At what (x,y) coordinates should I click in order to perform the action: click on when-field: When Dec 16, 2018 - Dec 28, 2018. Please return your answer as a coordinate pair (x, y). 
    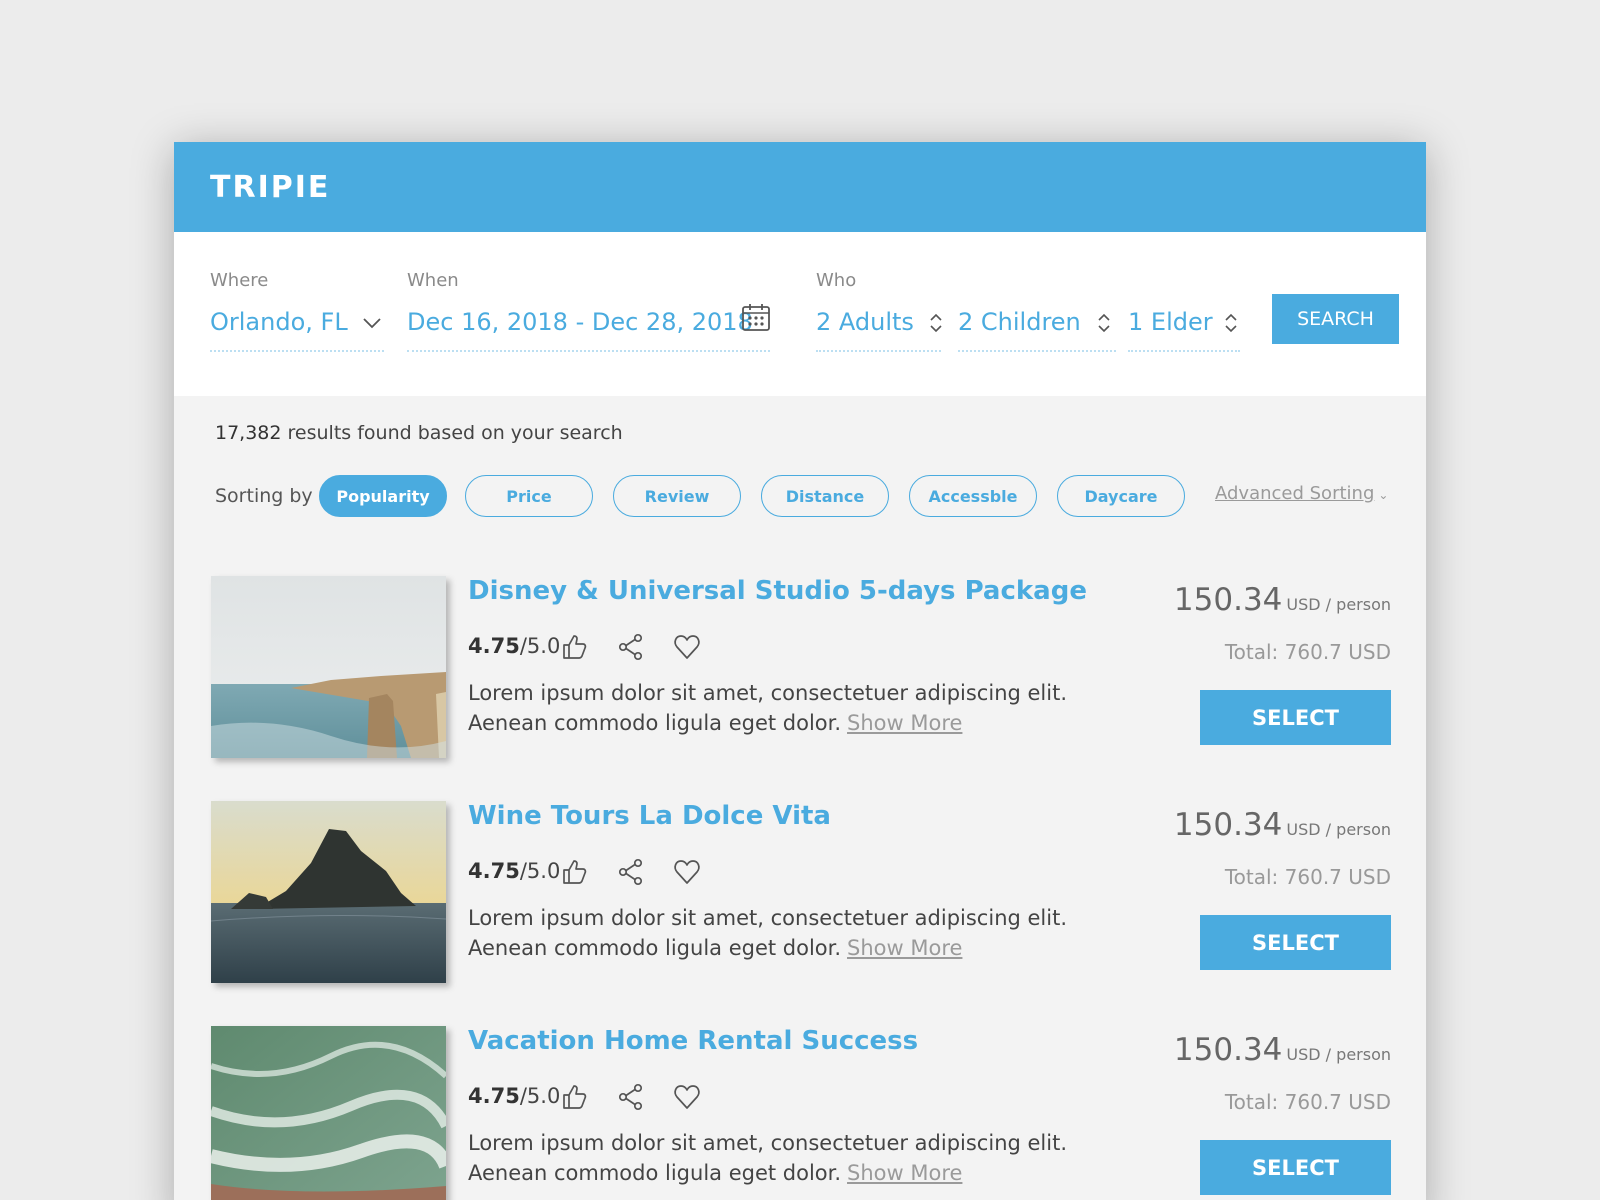
    Looking at the image, I should click on (588, 311).